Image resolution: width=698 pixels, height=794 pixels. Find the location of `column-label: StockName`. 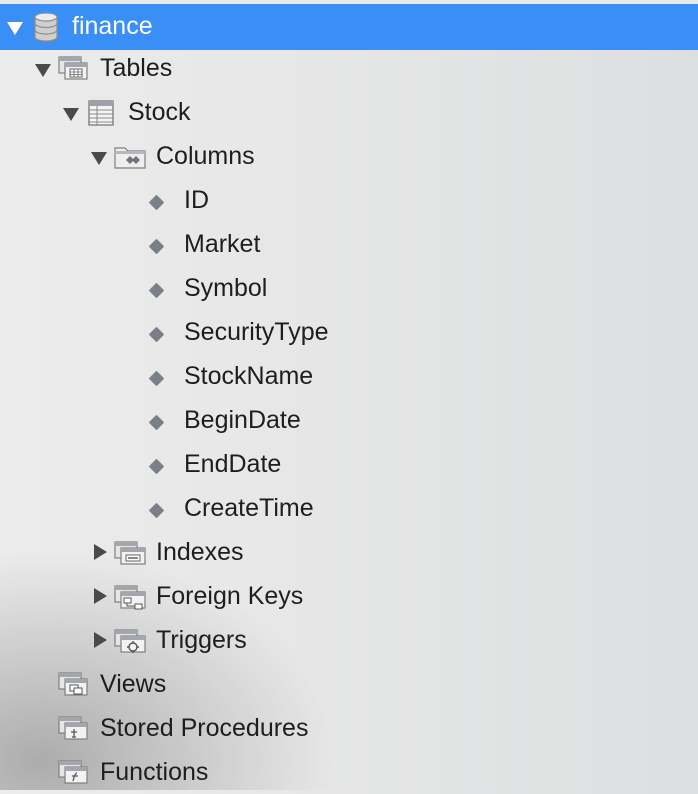

column-label: StockName is located at coordinates (249, 376).